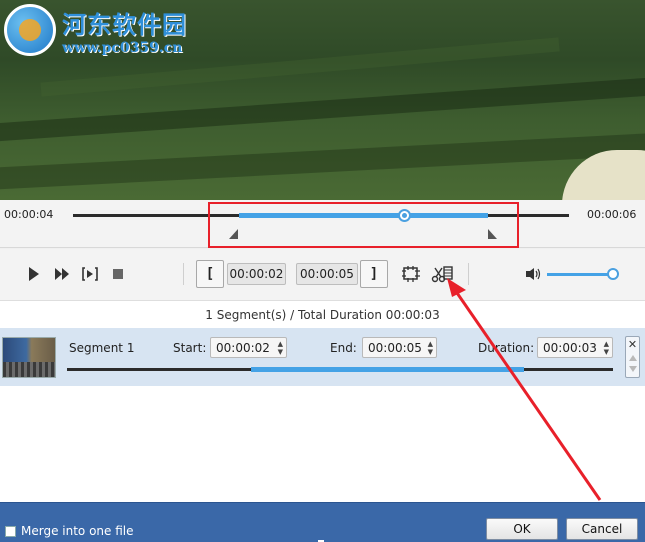 The height and width of the screenshot is (542, 645). What do you see at coordinates (77, 531) in the screenshot?
I see `merge-label: Merge into one file` at bounding box center [77, 531].